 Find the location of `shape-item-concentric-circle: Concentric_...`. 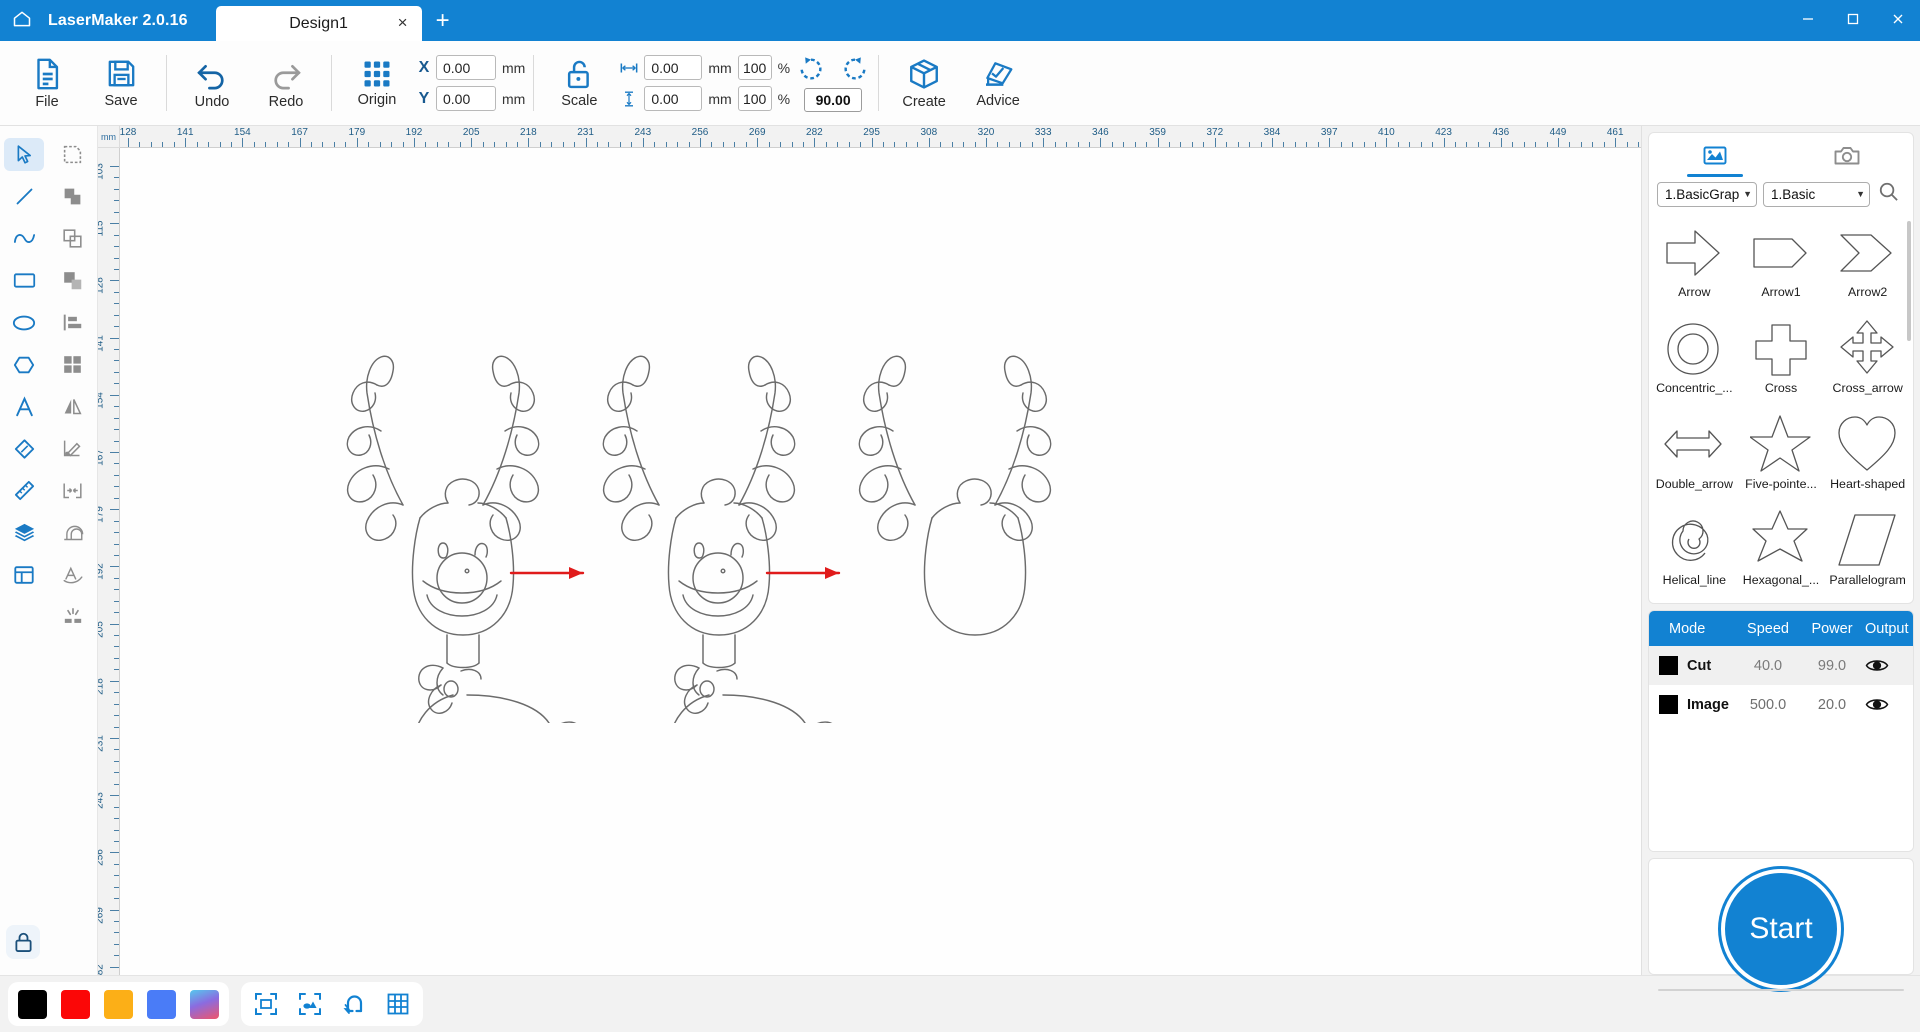

shape-item-concentric-circle: Concentric_... is located at coordinates (1694, 364).